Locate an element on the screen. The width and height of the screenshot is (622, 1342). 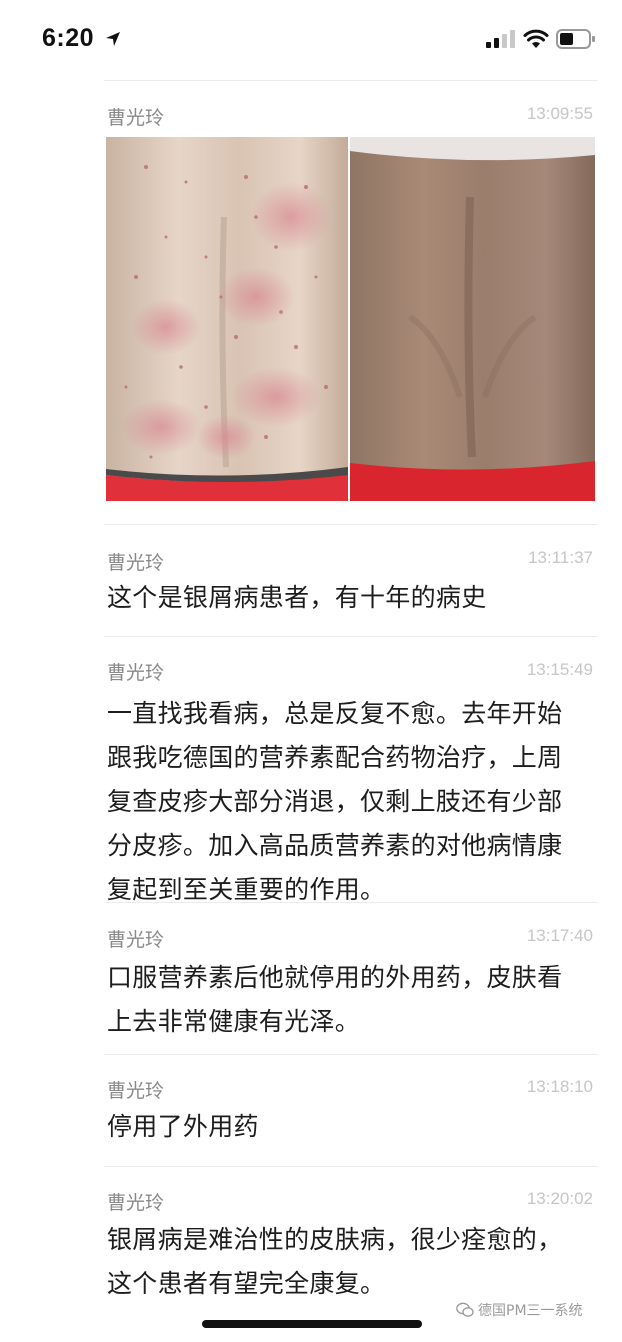
message-time: 13:09:55 is located at coordinates (559, 113).